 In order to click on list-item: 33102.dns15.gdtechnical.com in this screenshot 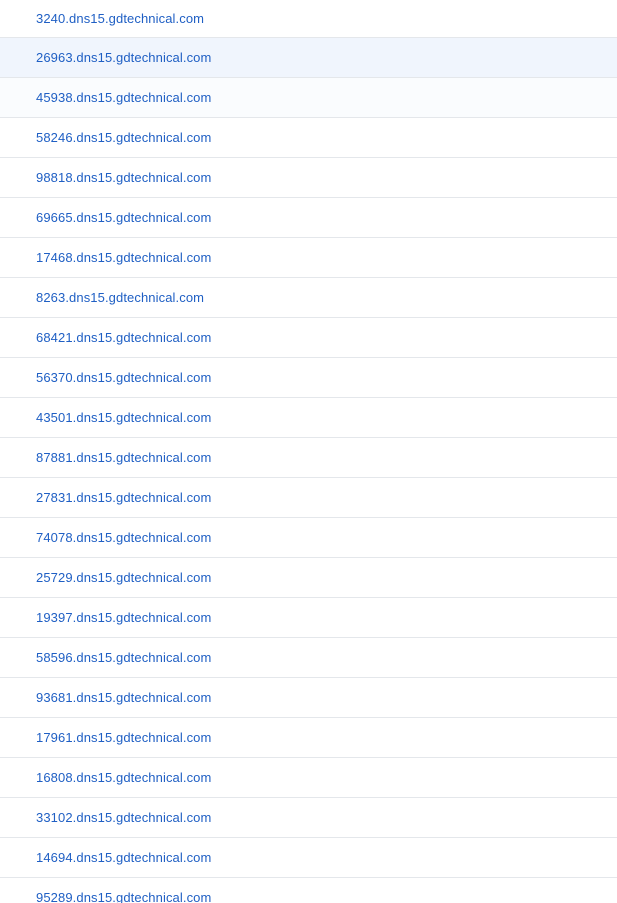, I will do `click(308, 818)`.